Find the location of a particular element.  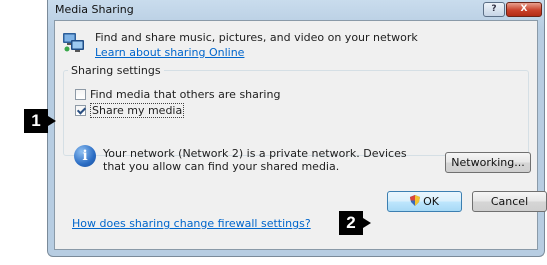

find-media-label: Find media that others are sharing is located at coordinates (185, 94).